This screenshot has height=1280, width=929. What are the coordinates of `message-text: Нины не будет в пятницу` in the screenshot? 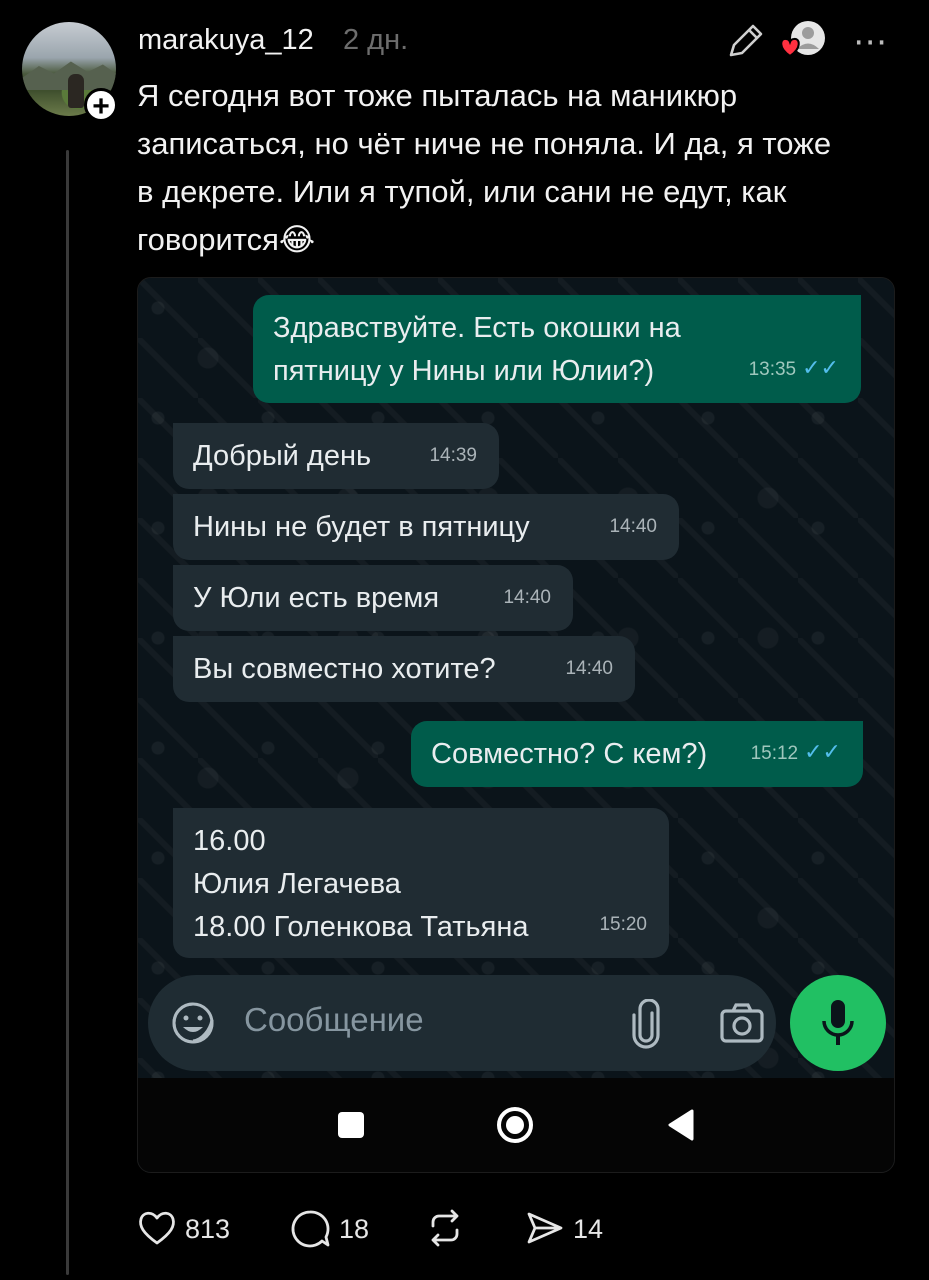 It's located at (361, 527).